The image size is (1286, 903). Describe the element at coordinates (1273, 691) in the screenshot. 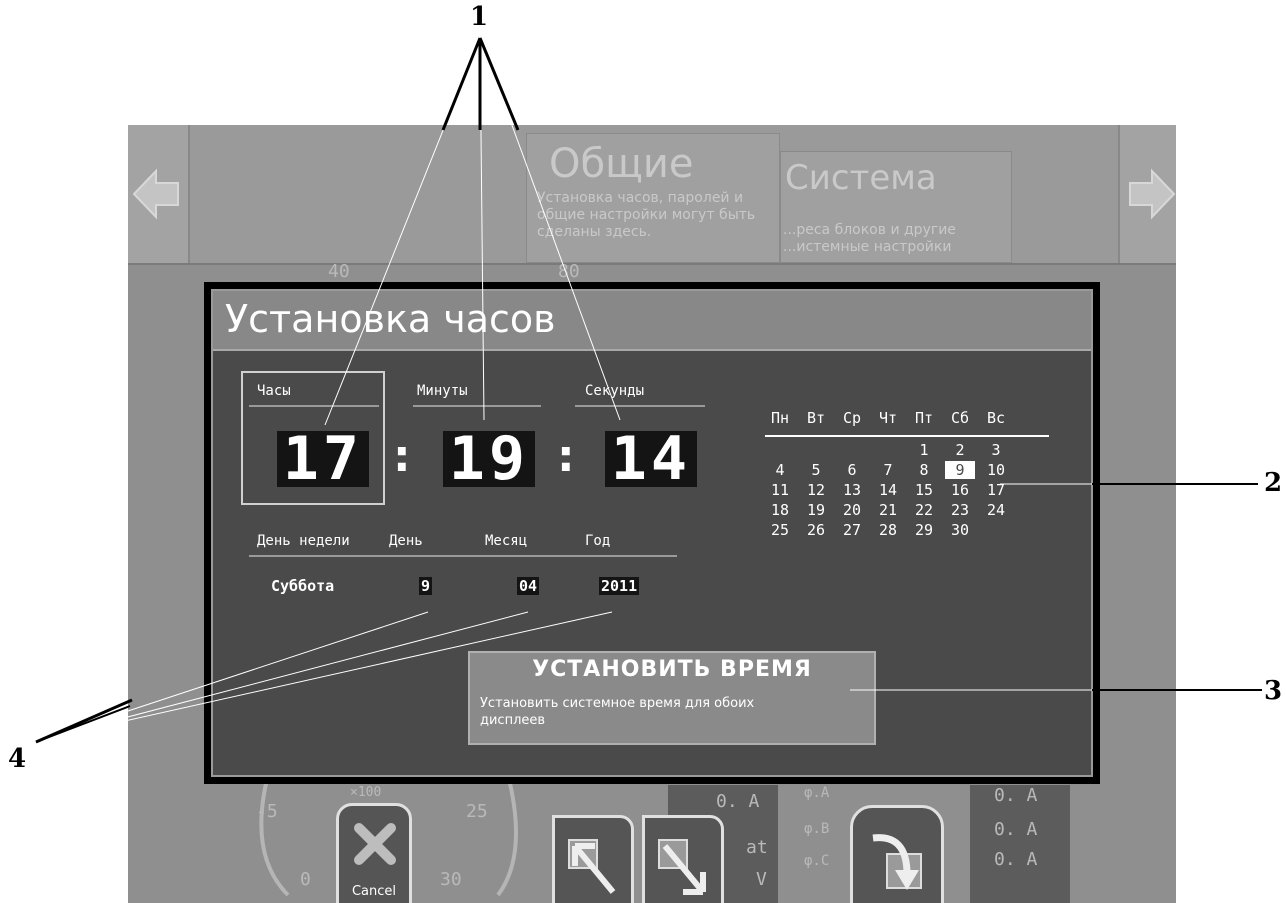

I see `callout-3: 3` at that location.